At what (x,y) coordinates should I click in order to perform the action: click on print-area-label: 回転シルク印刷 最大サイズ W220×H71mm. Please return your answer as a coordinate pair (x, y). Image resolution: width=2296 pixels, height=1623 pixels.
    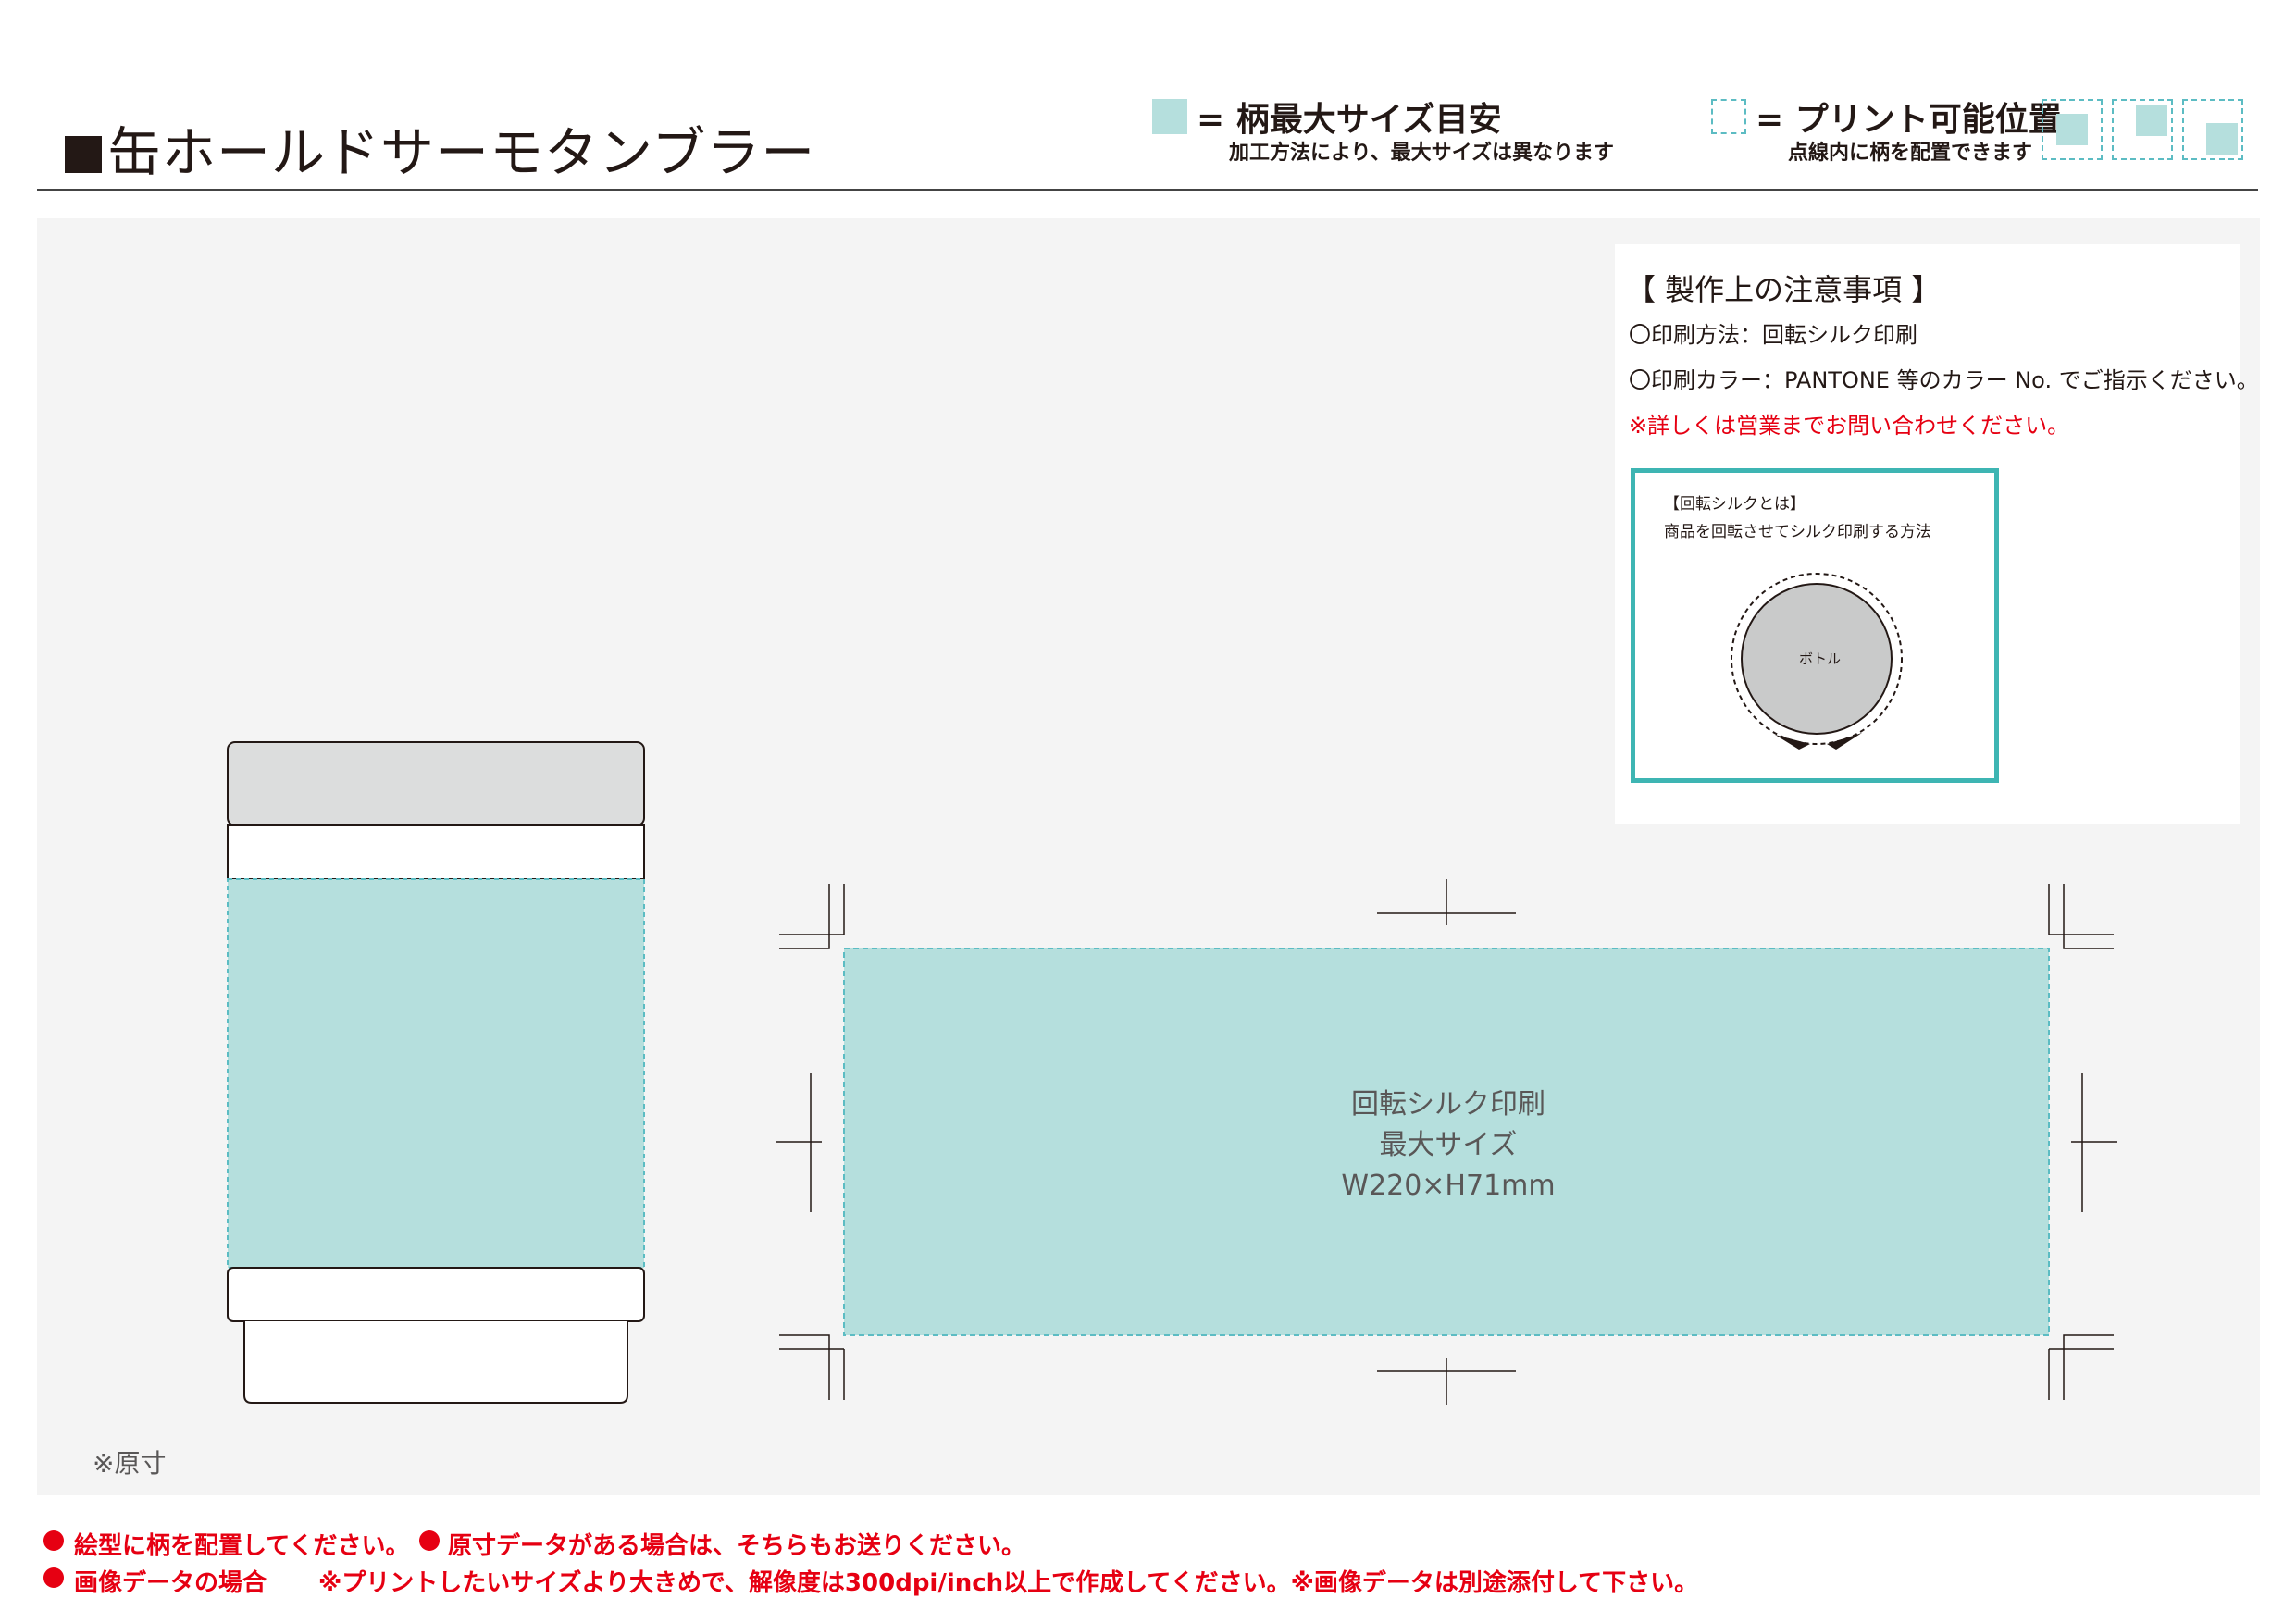
    Looking at the image, I should click on (1448, 1145).